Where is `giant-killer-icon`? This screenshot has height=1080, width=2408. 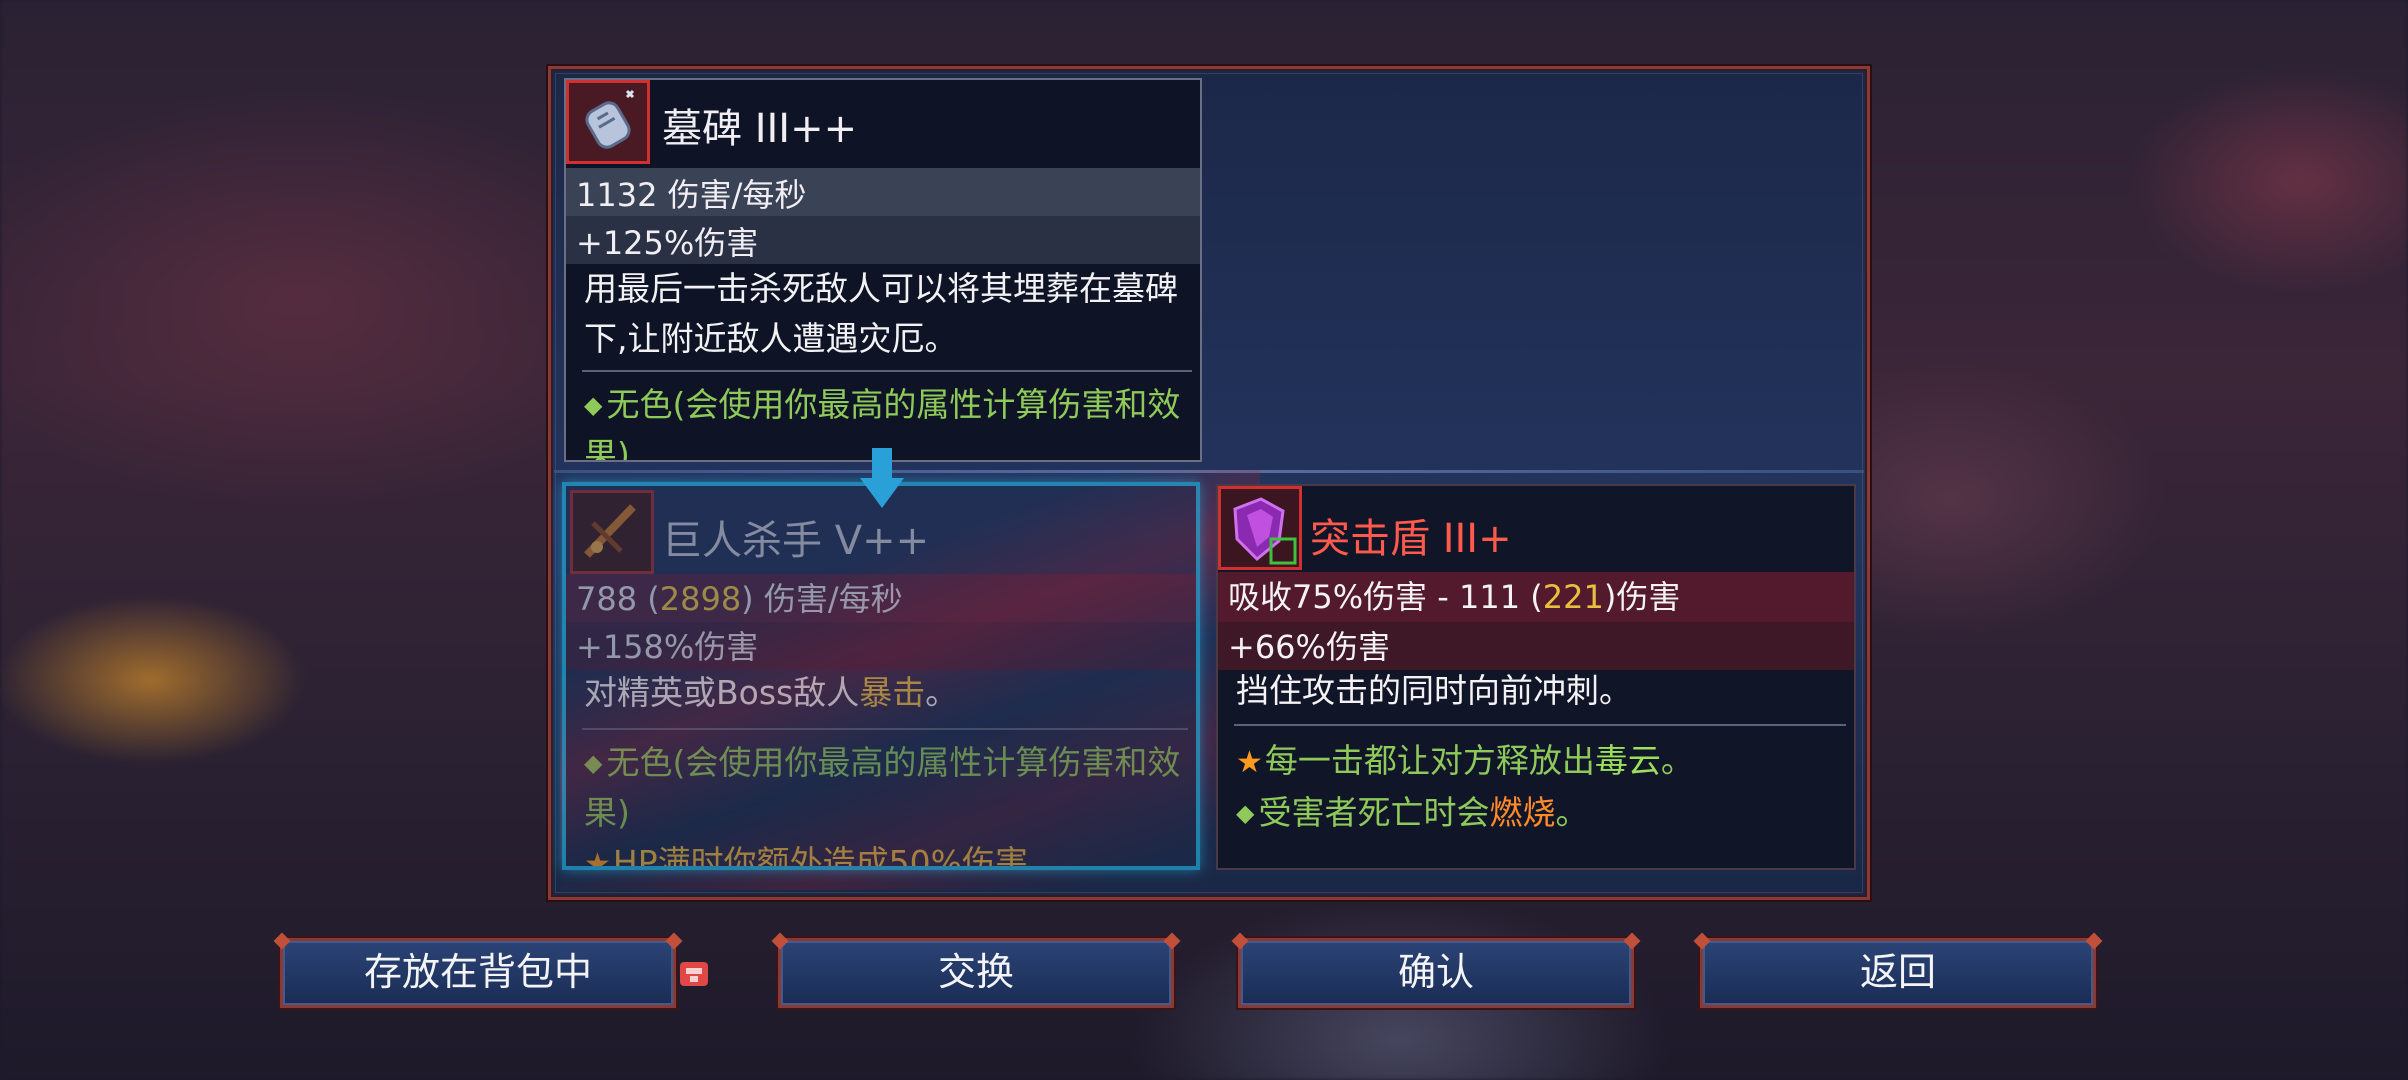
giant-killer-icon is located at coordinates (612, 532).